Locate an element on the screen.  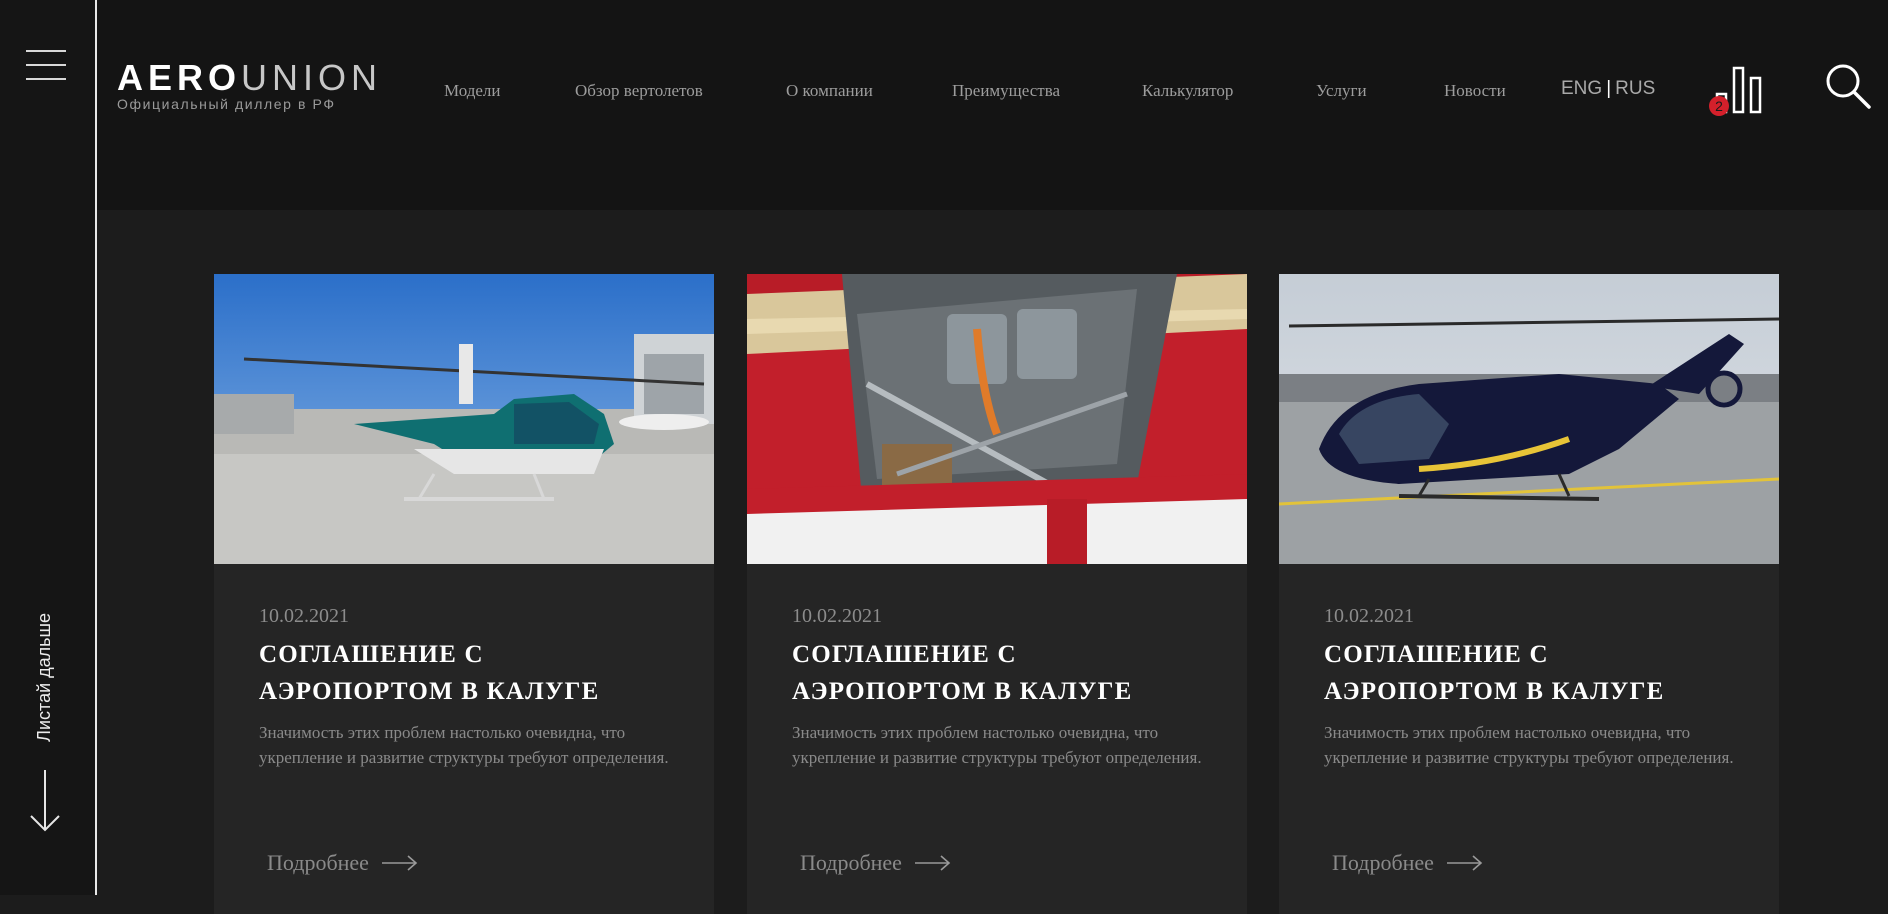
logo-union: UNION is located at coordinates (312, 77).